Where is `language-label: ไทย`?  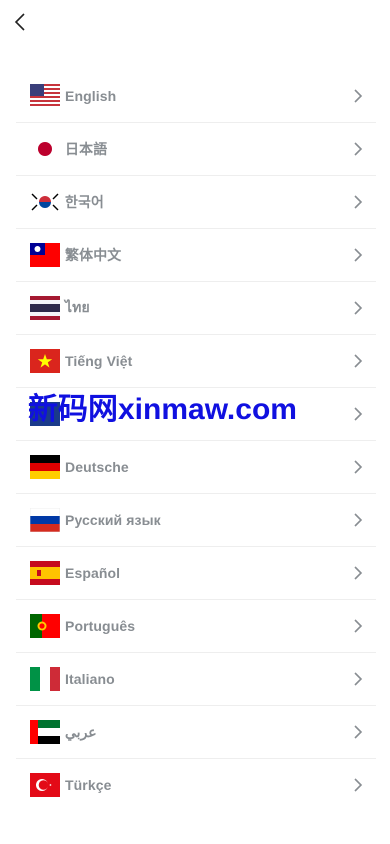 language-label: ไทย is located at coordinates (77, 307).